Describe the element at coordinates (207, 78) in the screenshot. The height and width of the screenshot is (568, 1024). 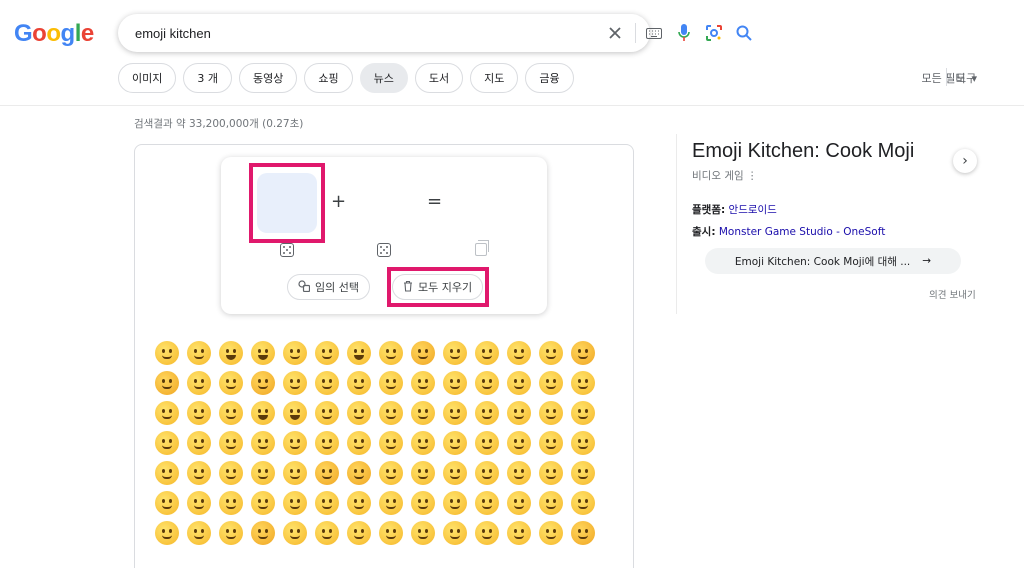
I see `chip-3: 3 개` at that location.